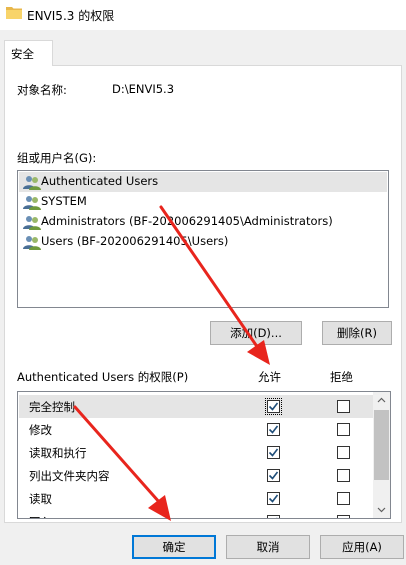 This screenshot has height=565, width=406. Describe the element at coordinates (341, 377) in the screenshot. I see `deny-column-header: 拒绝` at that location.